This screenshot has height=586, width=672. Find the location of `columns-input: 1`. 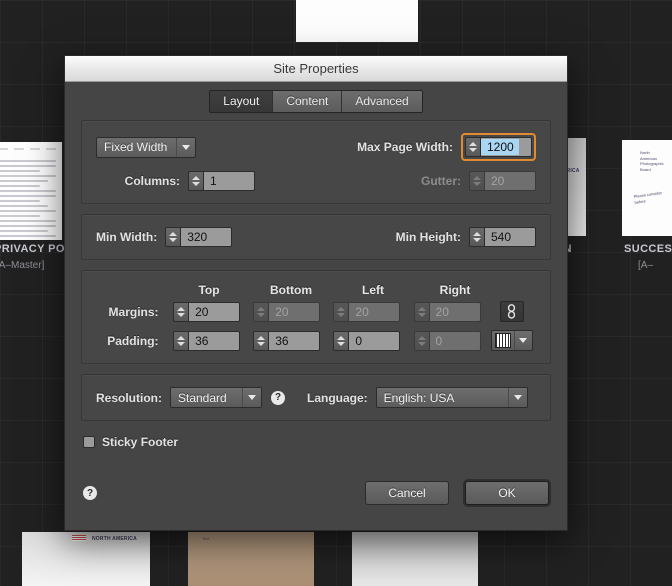

columns-input: 1 is located at coordinates (229, 181).